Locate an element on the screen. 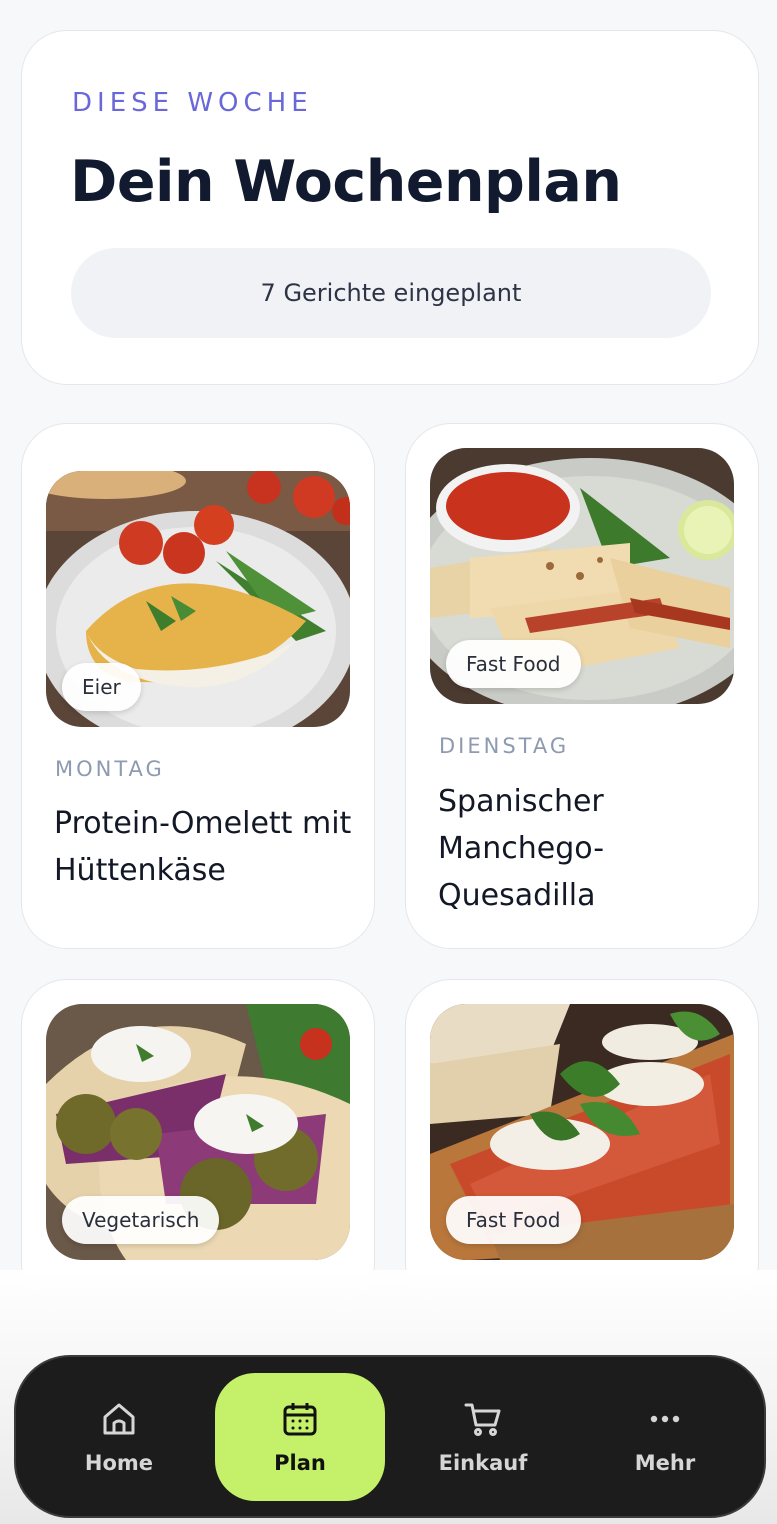  meal-card-4: Fast Food is located at coordinates (582, 1144).